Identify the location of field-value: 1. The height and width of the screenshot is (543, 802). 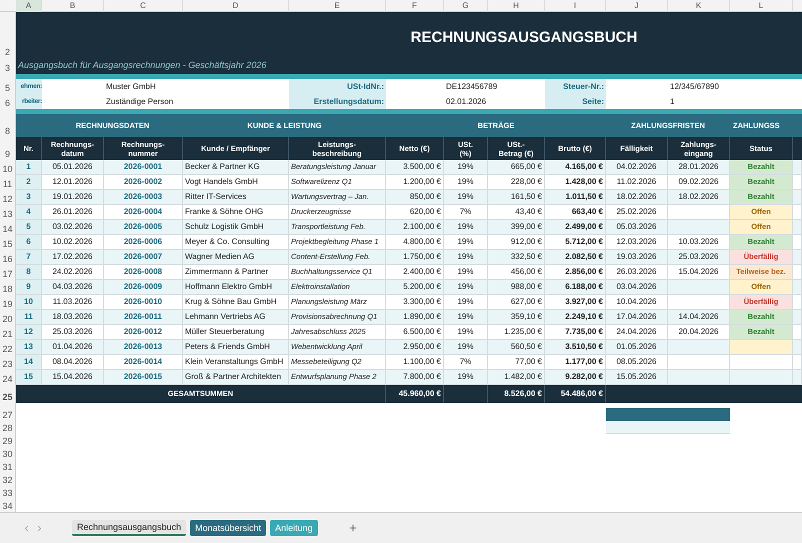
(672, 102).